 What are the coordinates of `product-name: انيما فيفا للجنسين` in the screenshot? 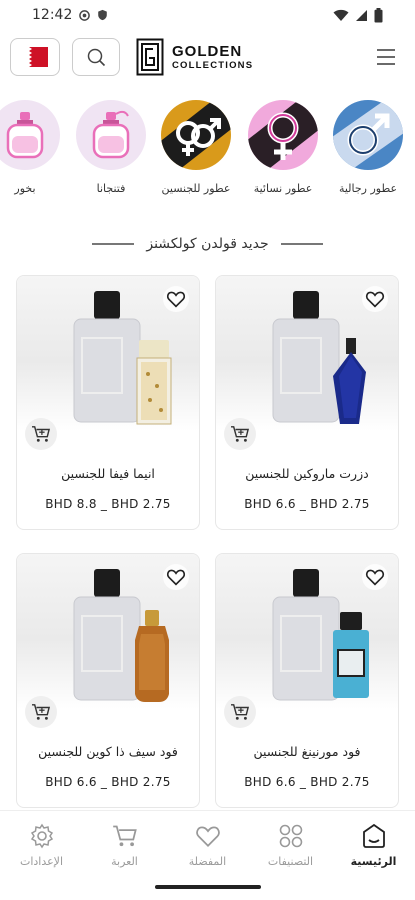 It's located at (108, 473).